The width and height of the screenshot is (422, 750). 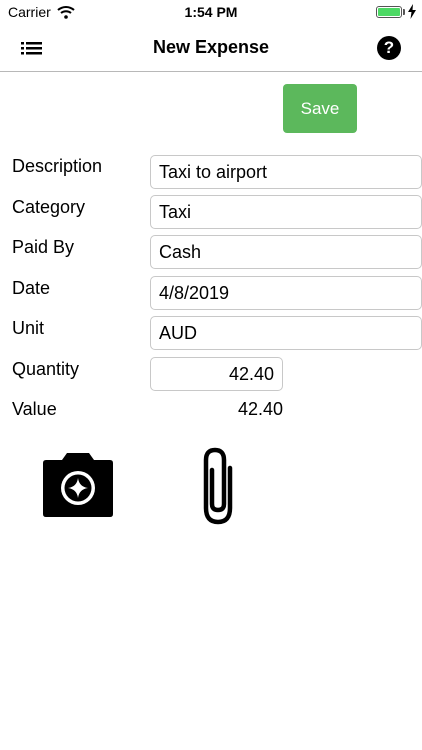 I want to click on help-circle-icon: ?, so click(x=389, y=48).